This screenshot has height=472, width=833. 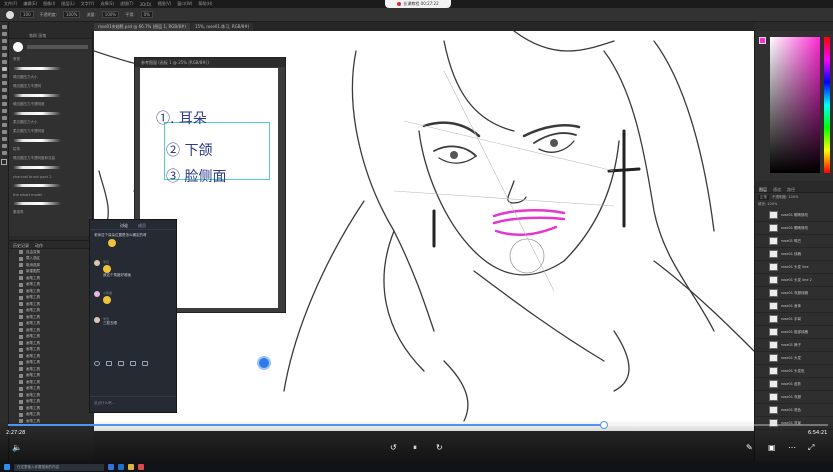 I want to click on tab-discussion: 讨论, so click(x=124, y=225).